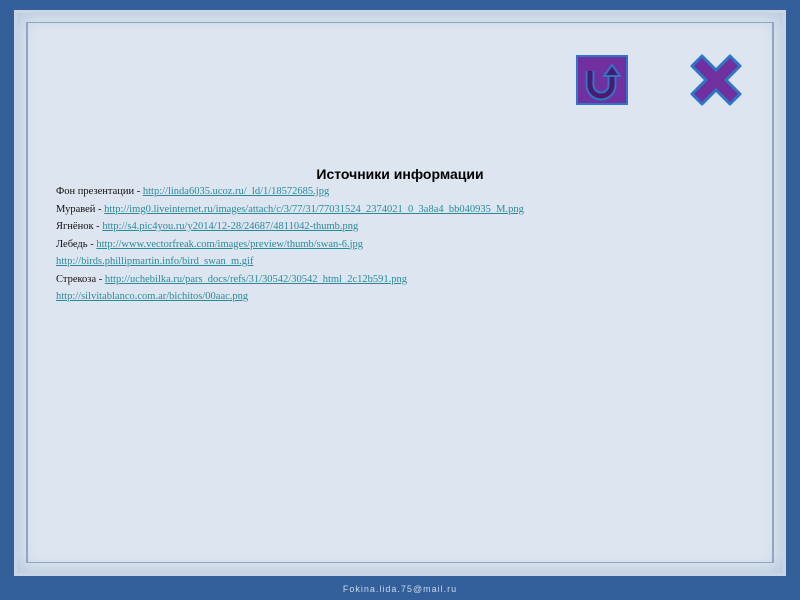 Image resolution: width=800 pixels, height=600 pixels. I want to click on source-label: Фон презентации -, so click(99, 191).